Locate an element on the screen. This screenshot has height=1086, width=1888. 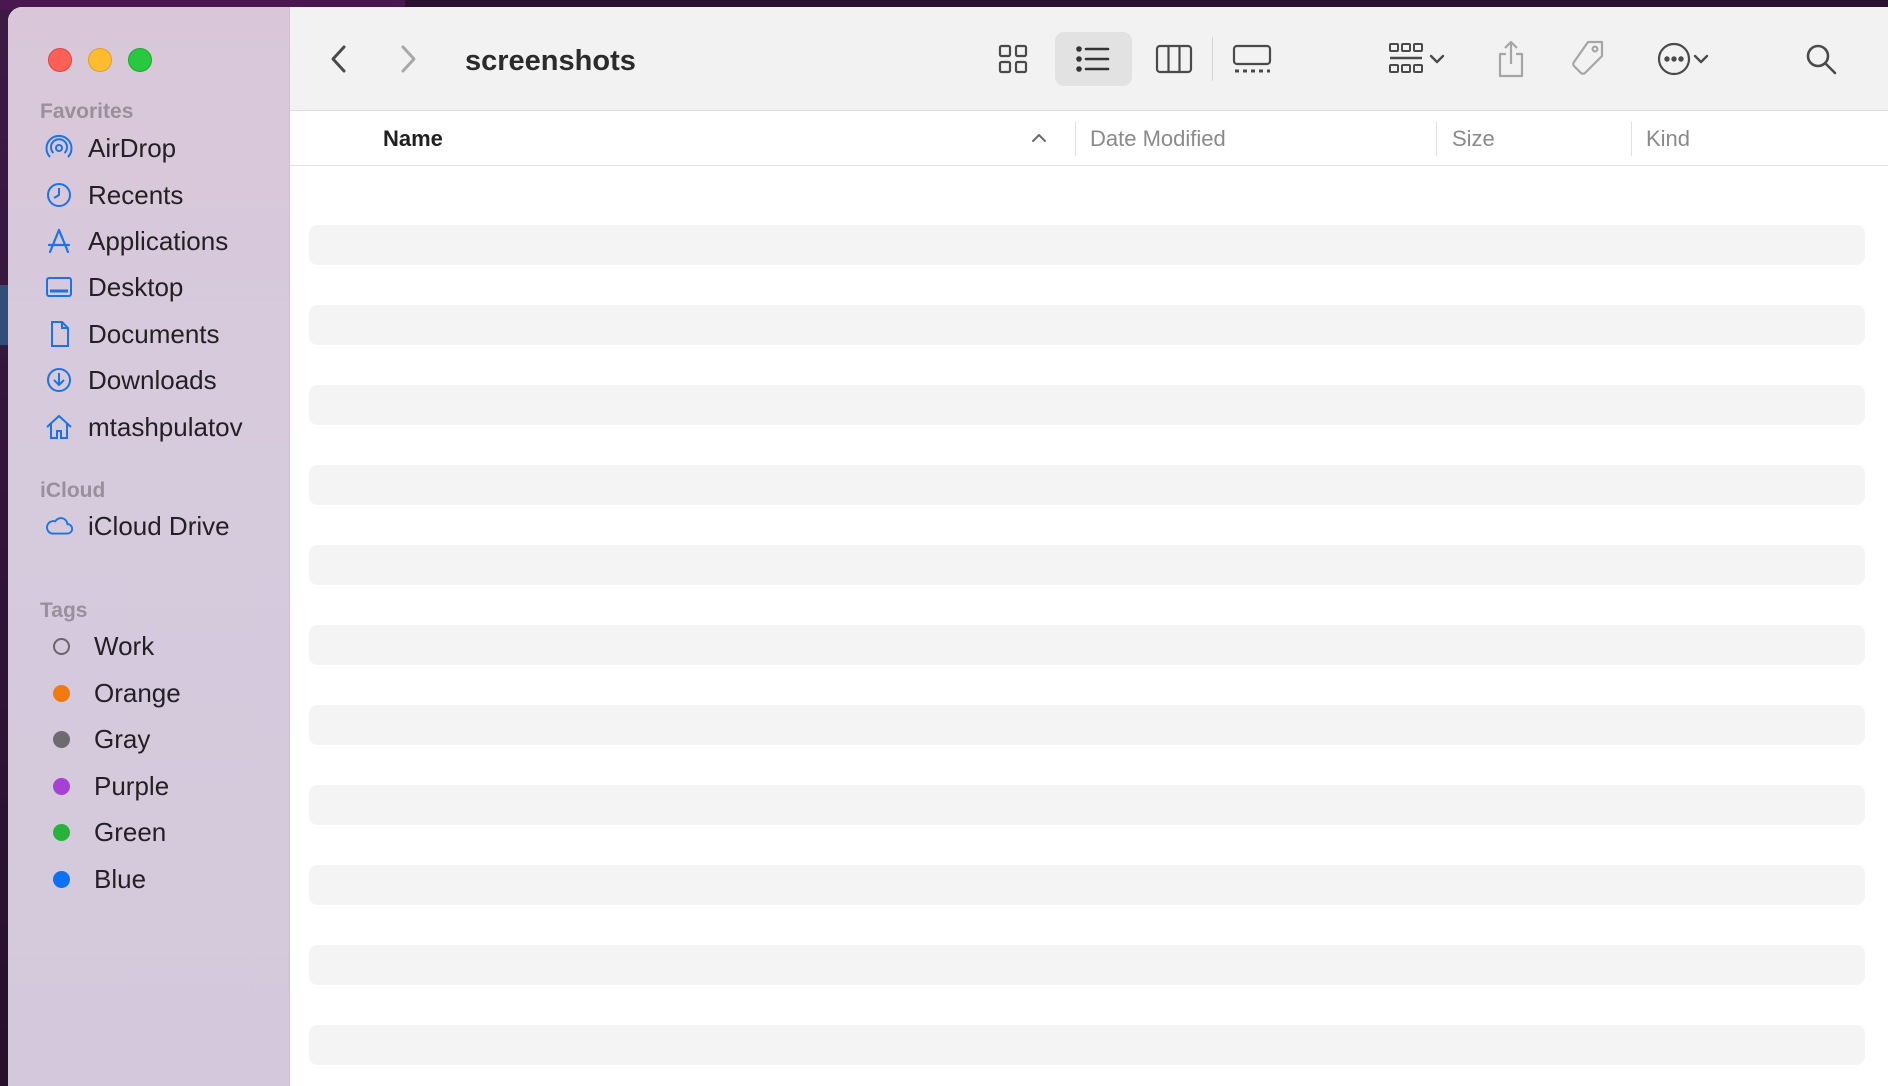
cloud-icon is located at coordinates (59, 526).